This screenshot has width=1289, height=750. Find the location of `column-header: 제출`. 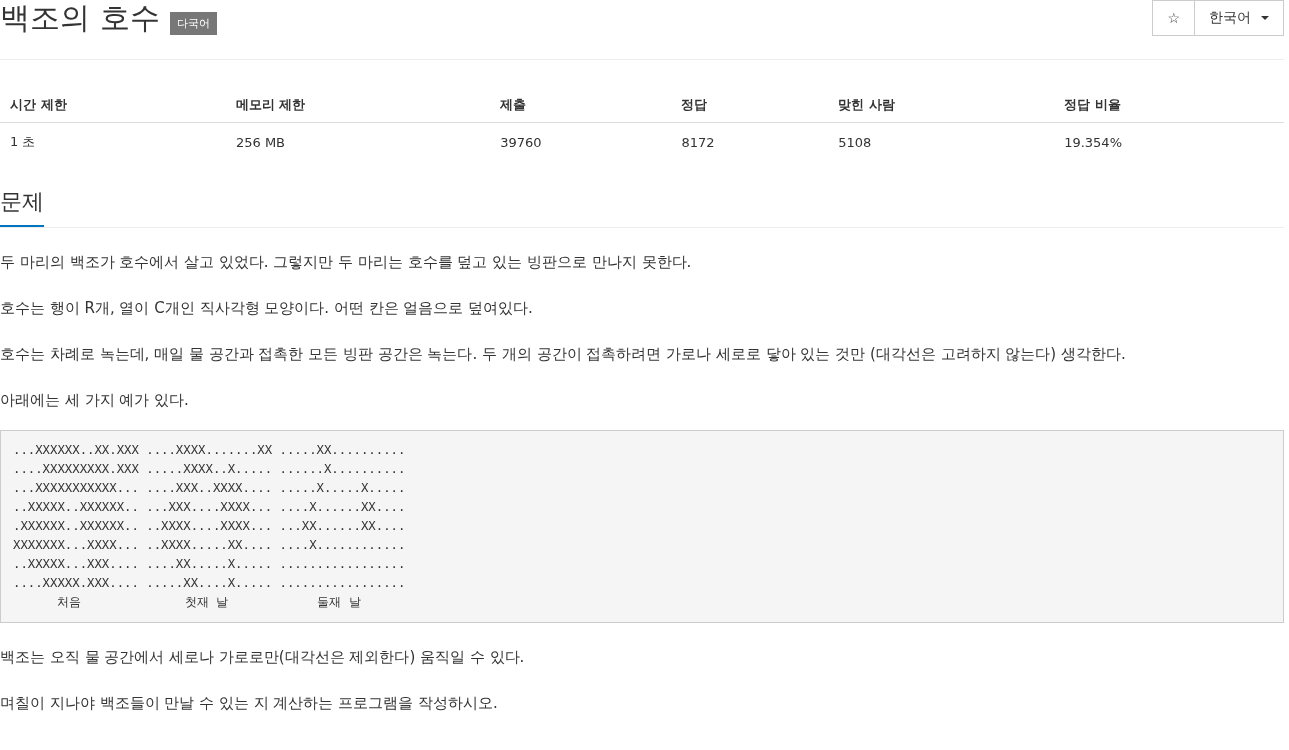

column-header: 제출 is located at coordinates (581, 105).